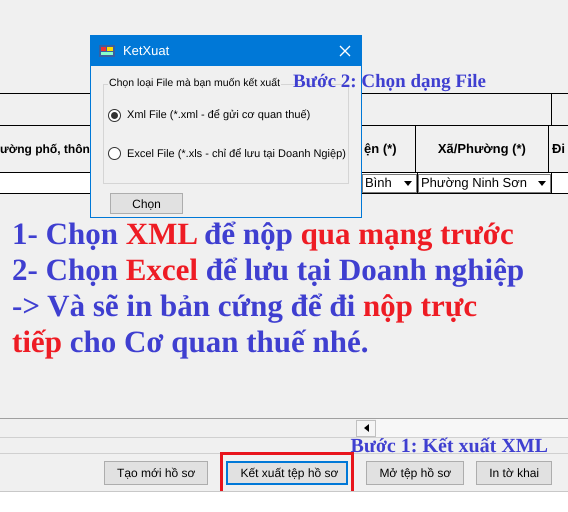 This screenshot has width=568, height=512. I want to click on column-header: ường phố, thôn, so click(45, 149).